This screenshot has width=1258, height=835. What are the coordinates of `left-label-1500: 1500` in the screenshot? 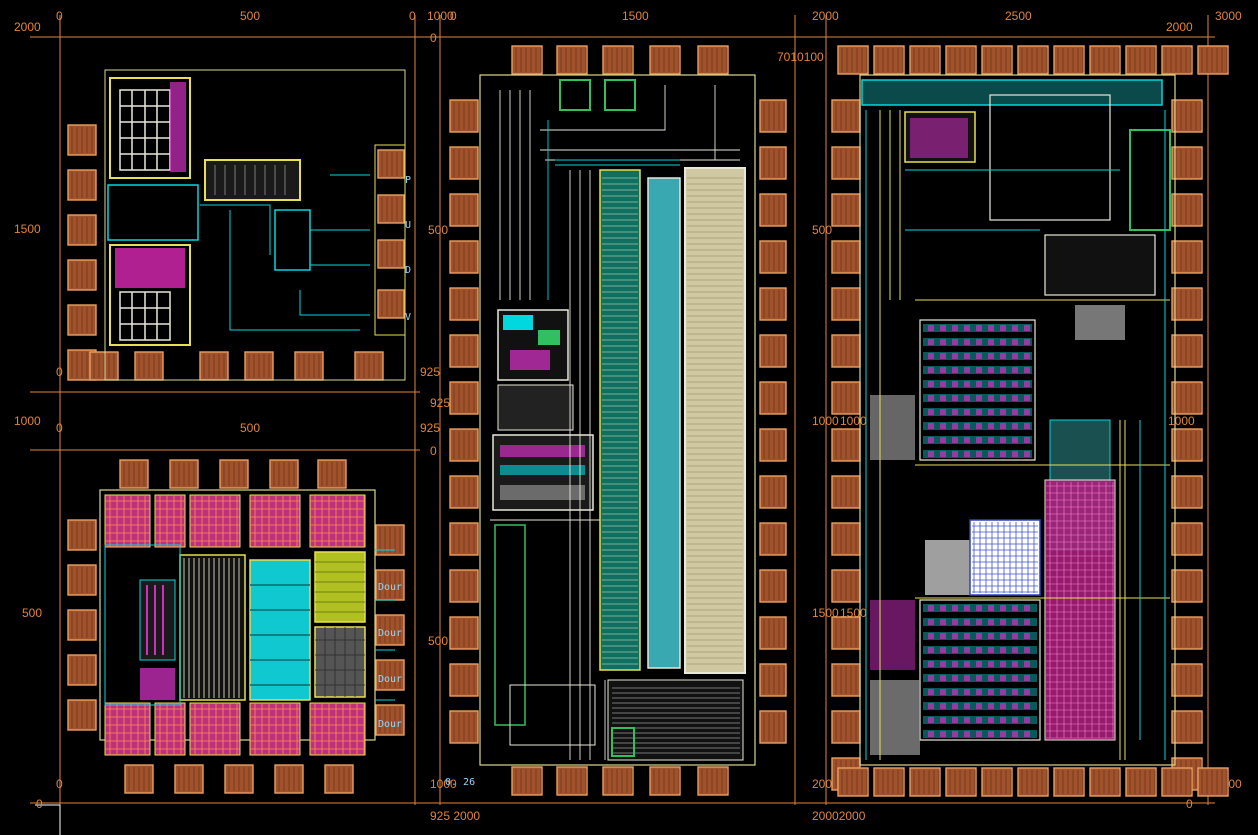 It's located at (27, 229).